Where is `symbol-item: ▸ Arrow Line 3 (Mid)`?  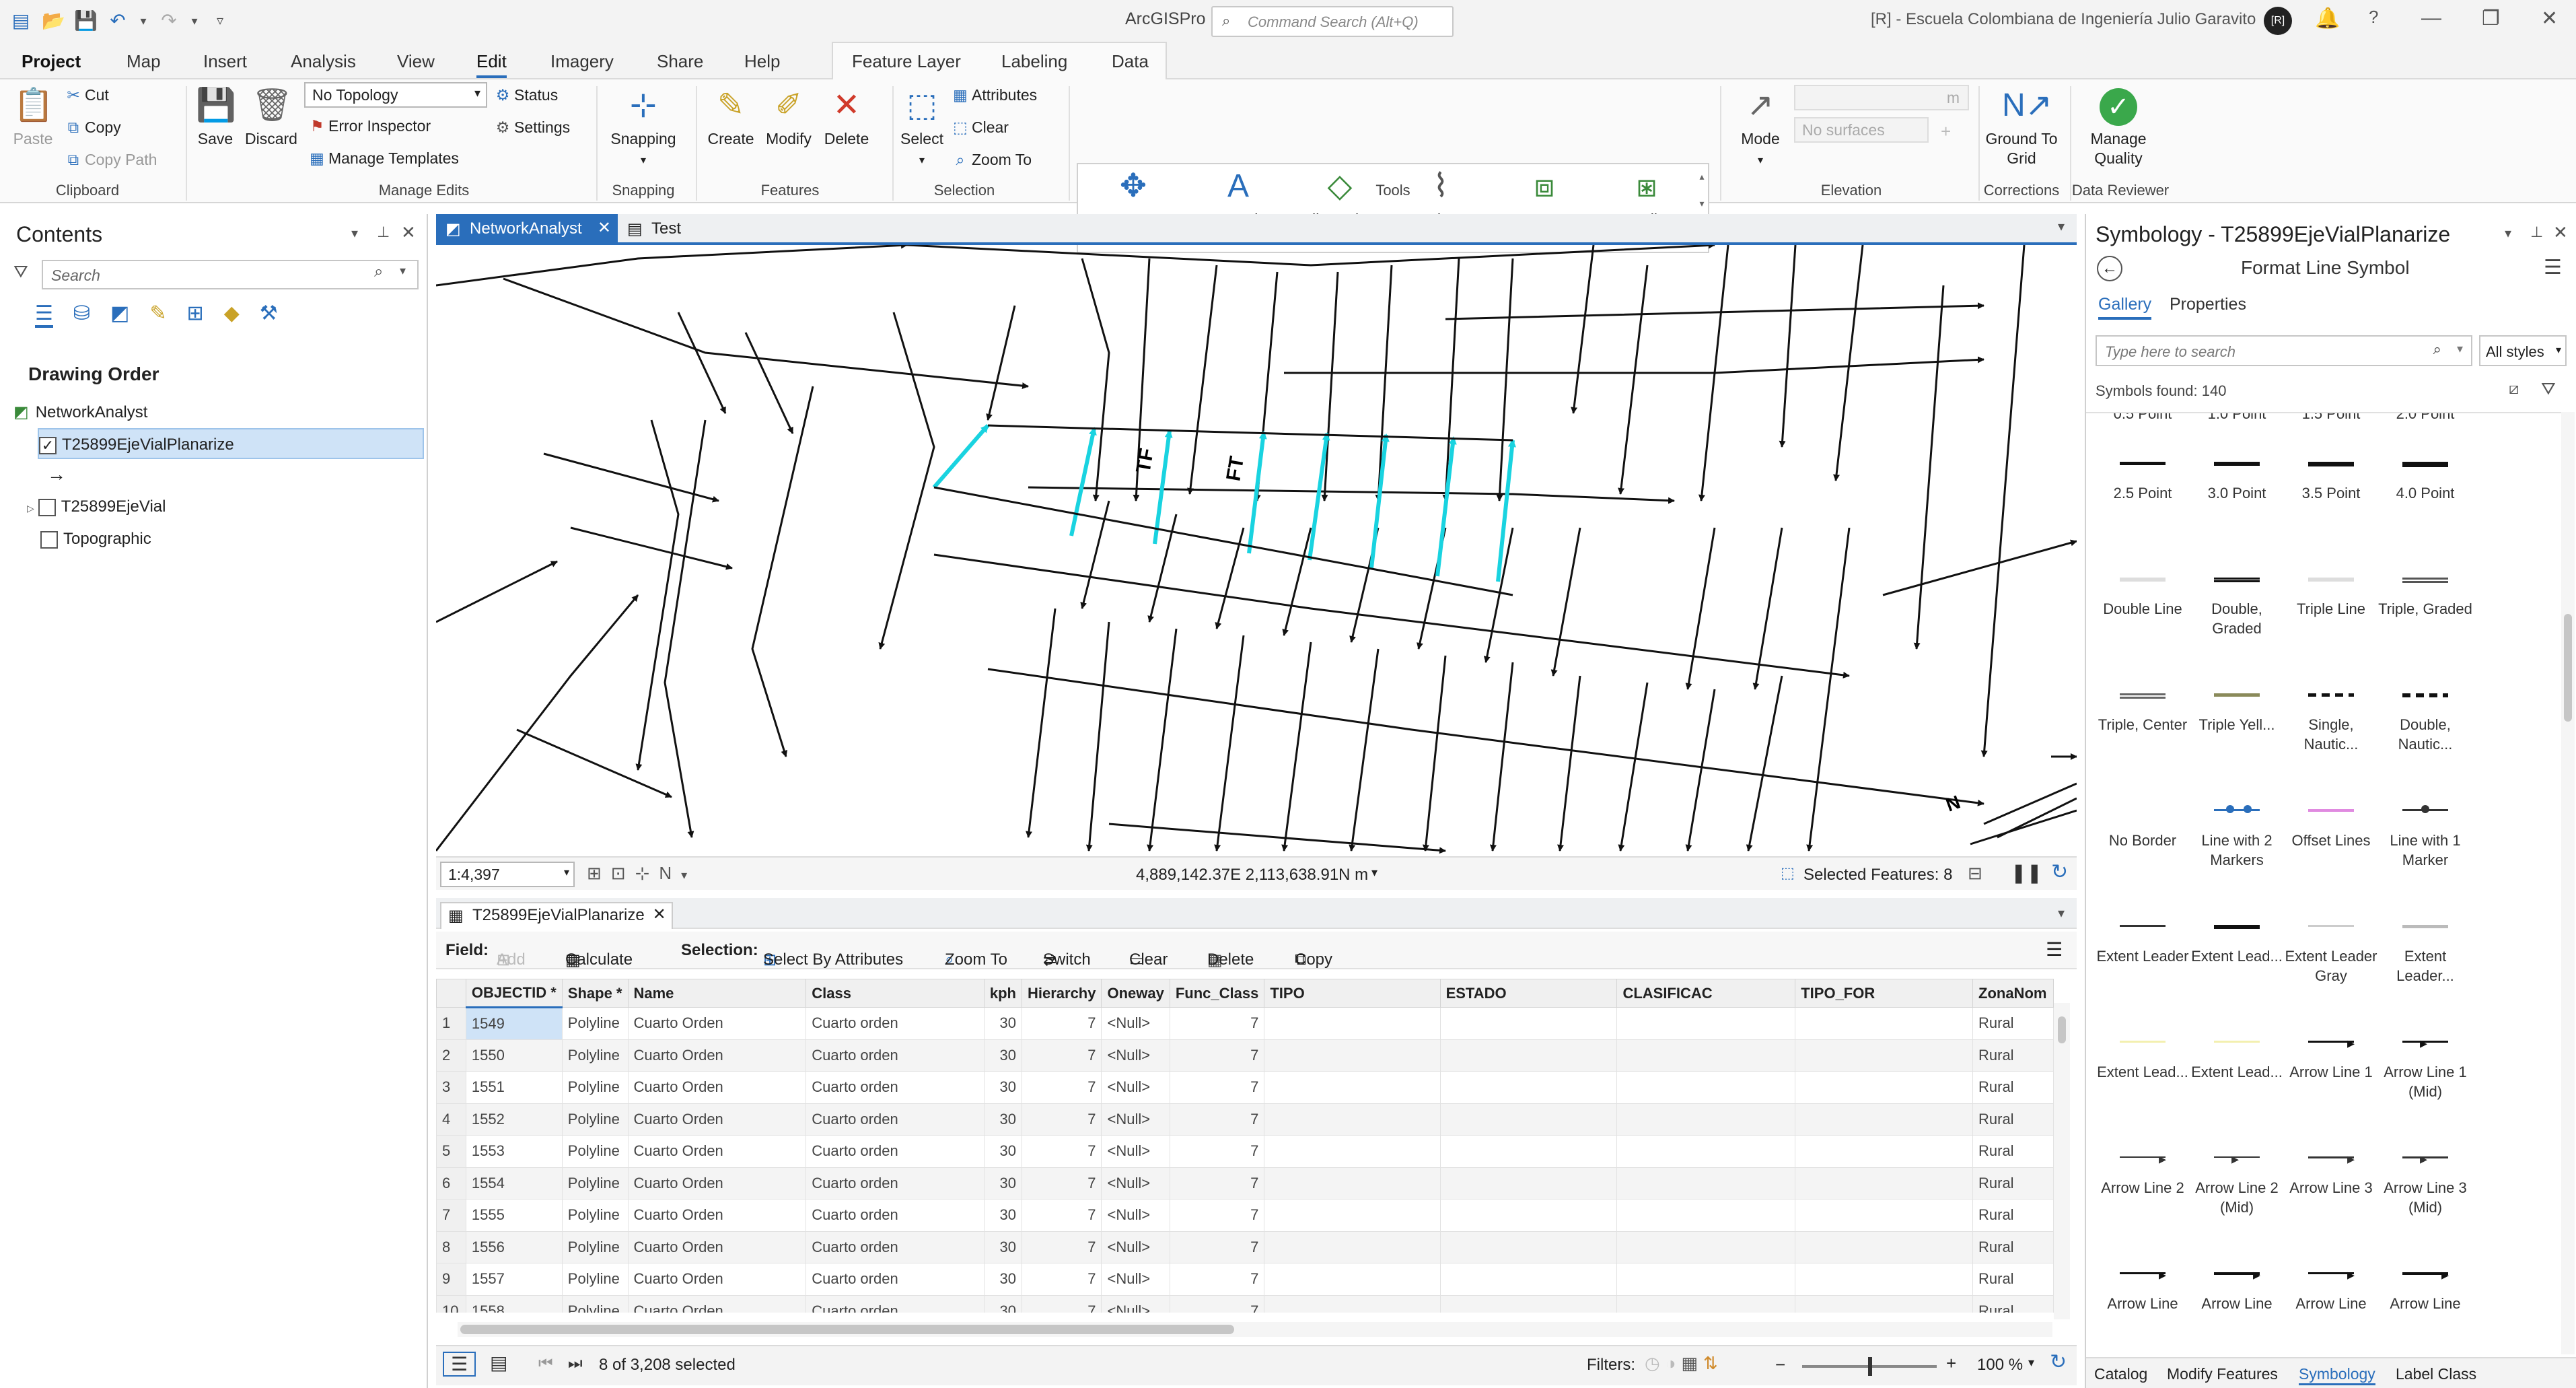 symbol-item: ▸ Arrow Line 3 (Mid) is located at coordinates (2425, 1177).